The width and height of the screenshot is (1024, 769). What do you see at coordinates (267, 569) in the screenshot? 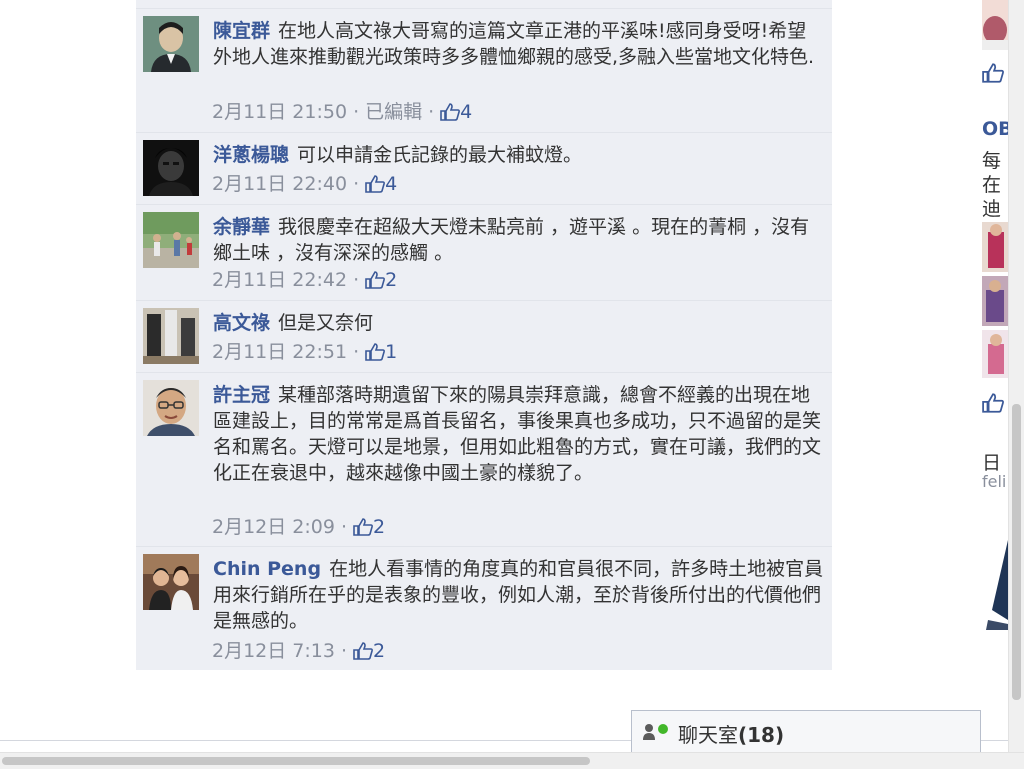
I see `comment-author: Chin Peng` at bounding box center [267, 569].